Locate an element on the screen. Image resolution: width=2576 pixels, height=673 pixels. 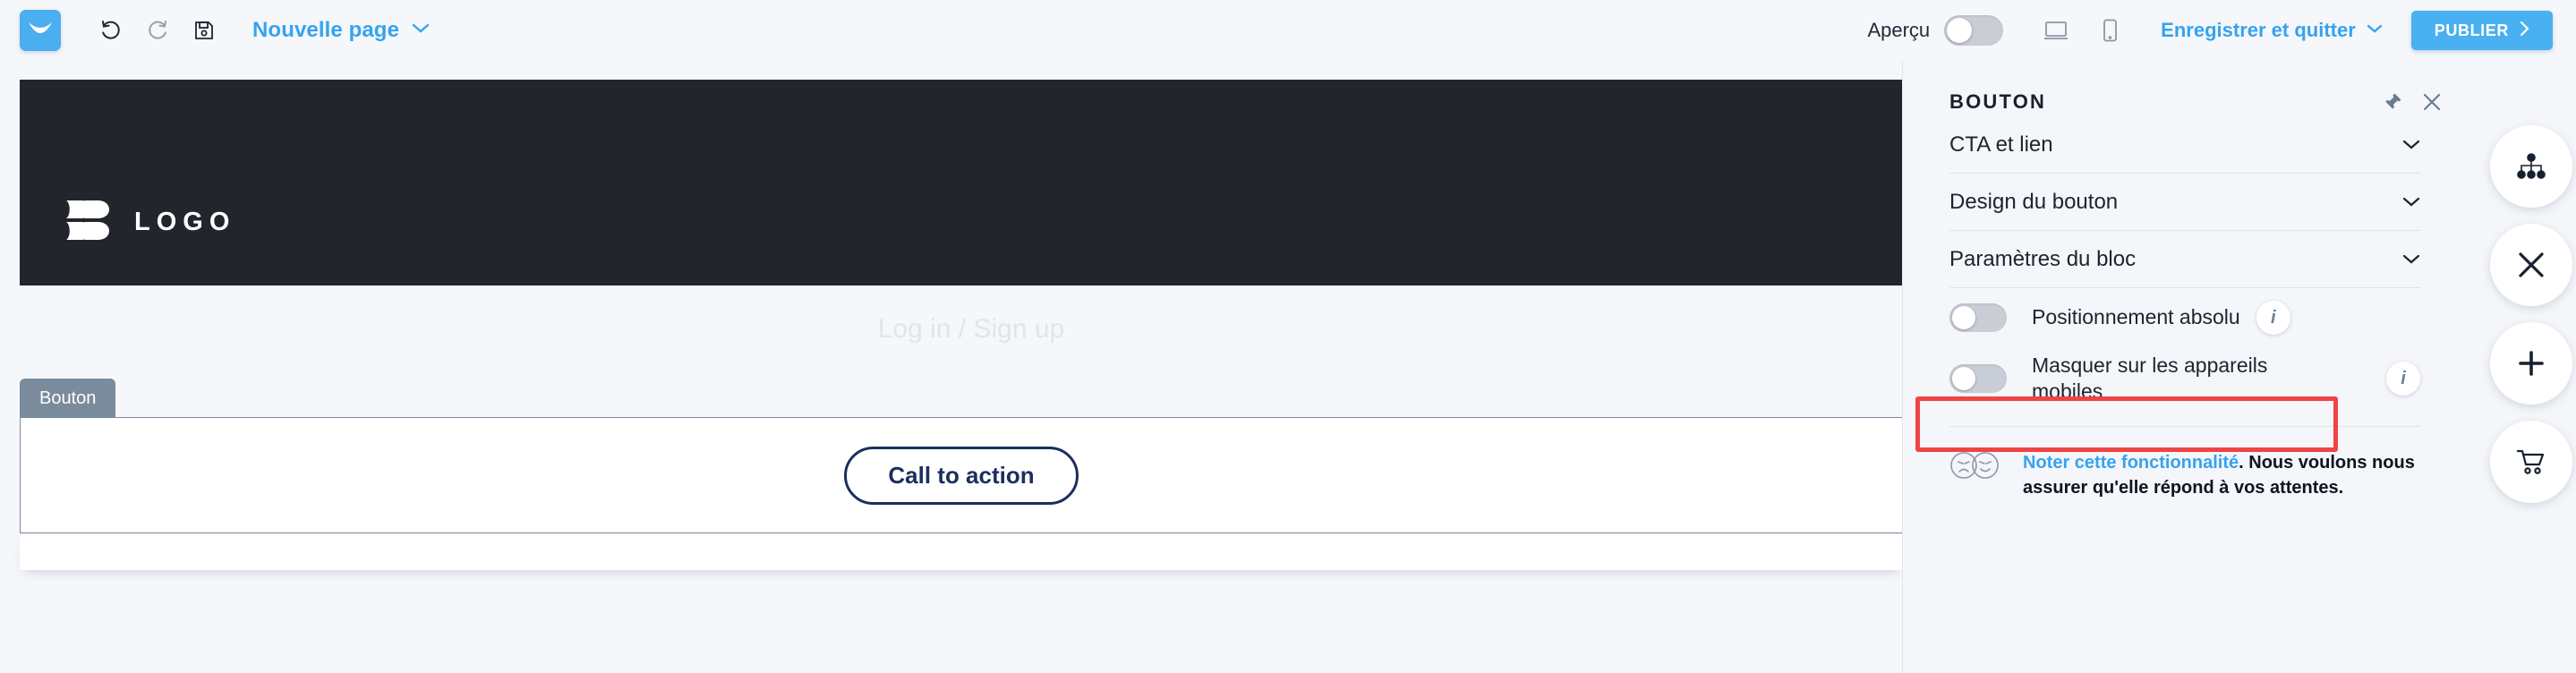
setting-row-absolute-positioning: Positionnement absolu i is located at coordinates (2184, 318).